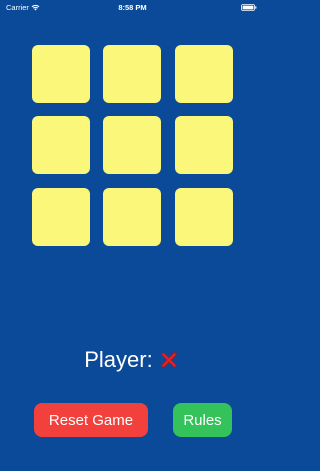  I want to click on status-time: 8:58 PM, so click(132, 7).